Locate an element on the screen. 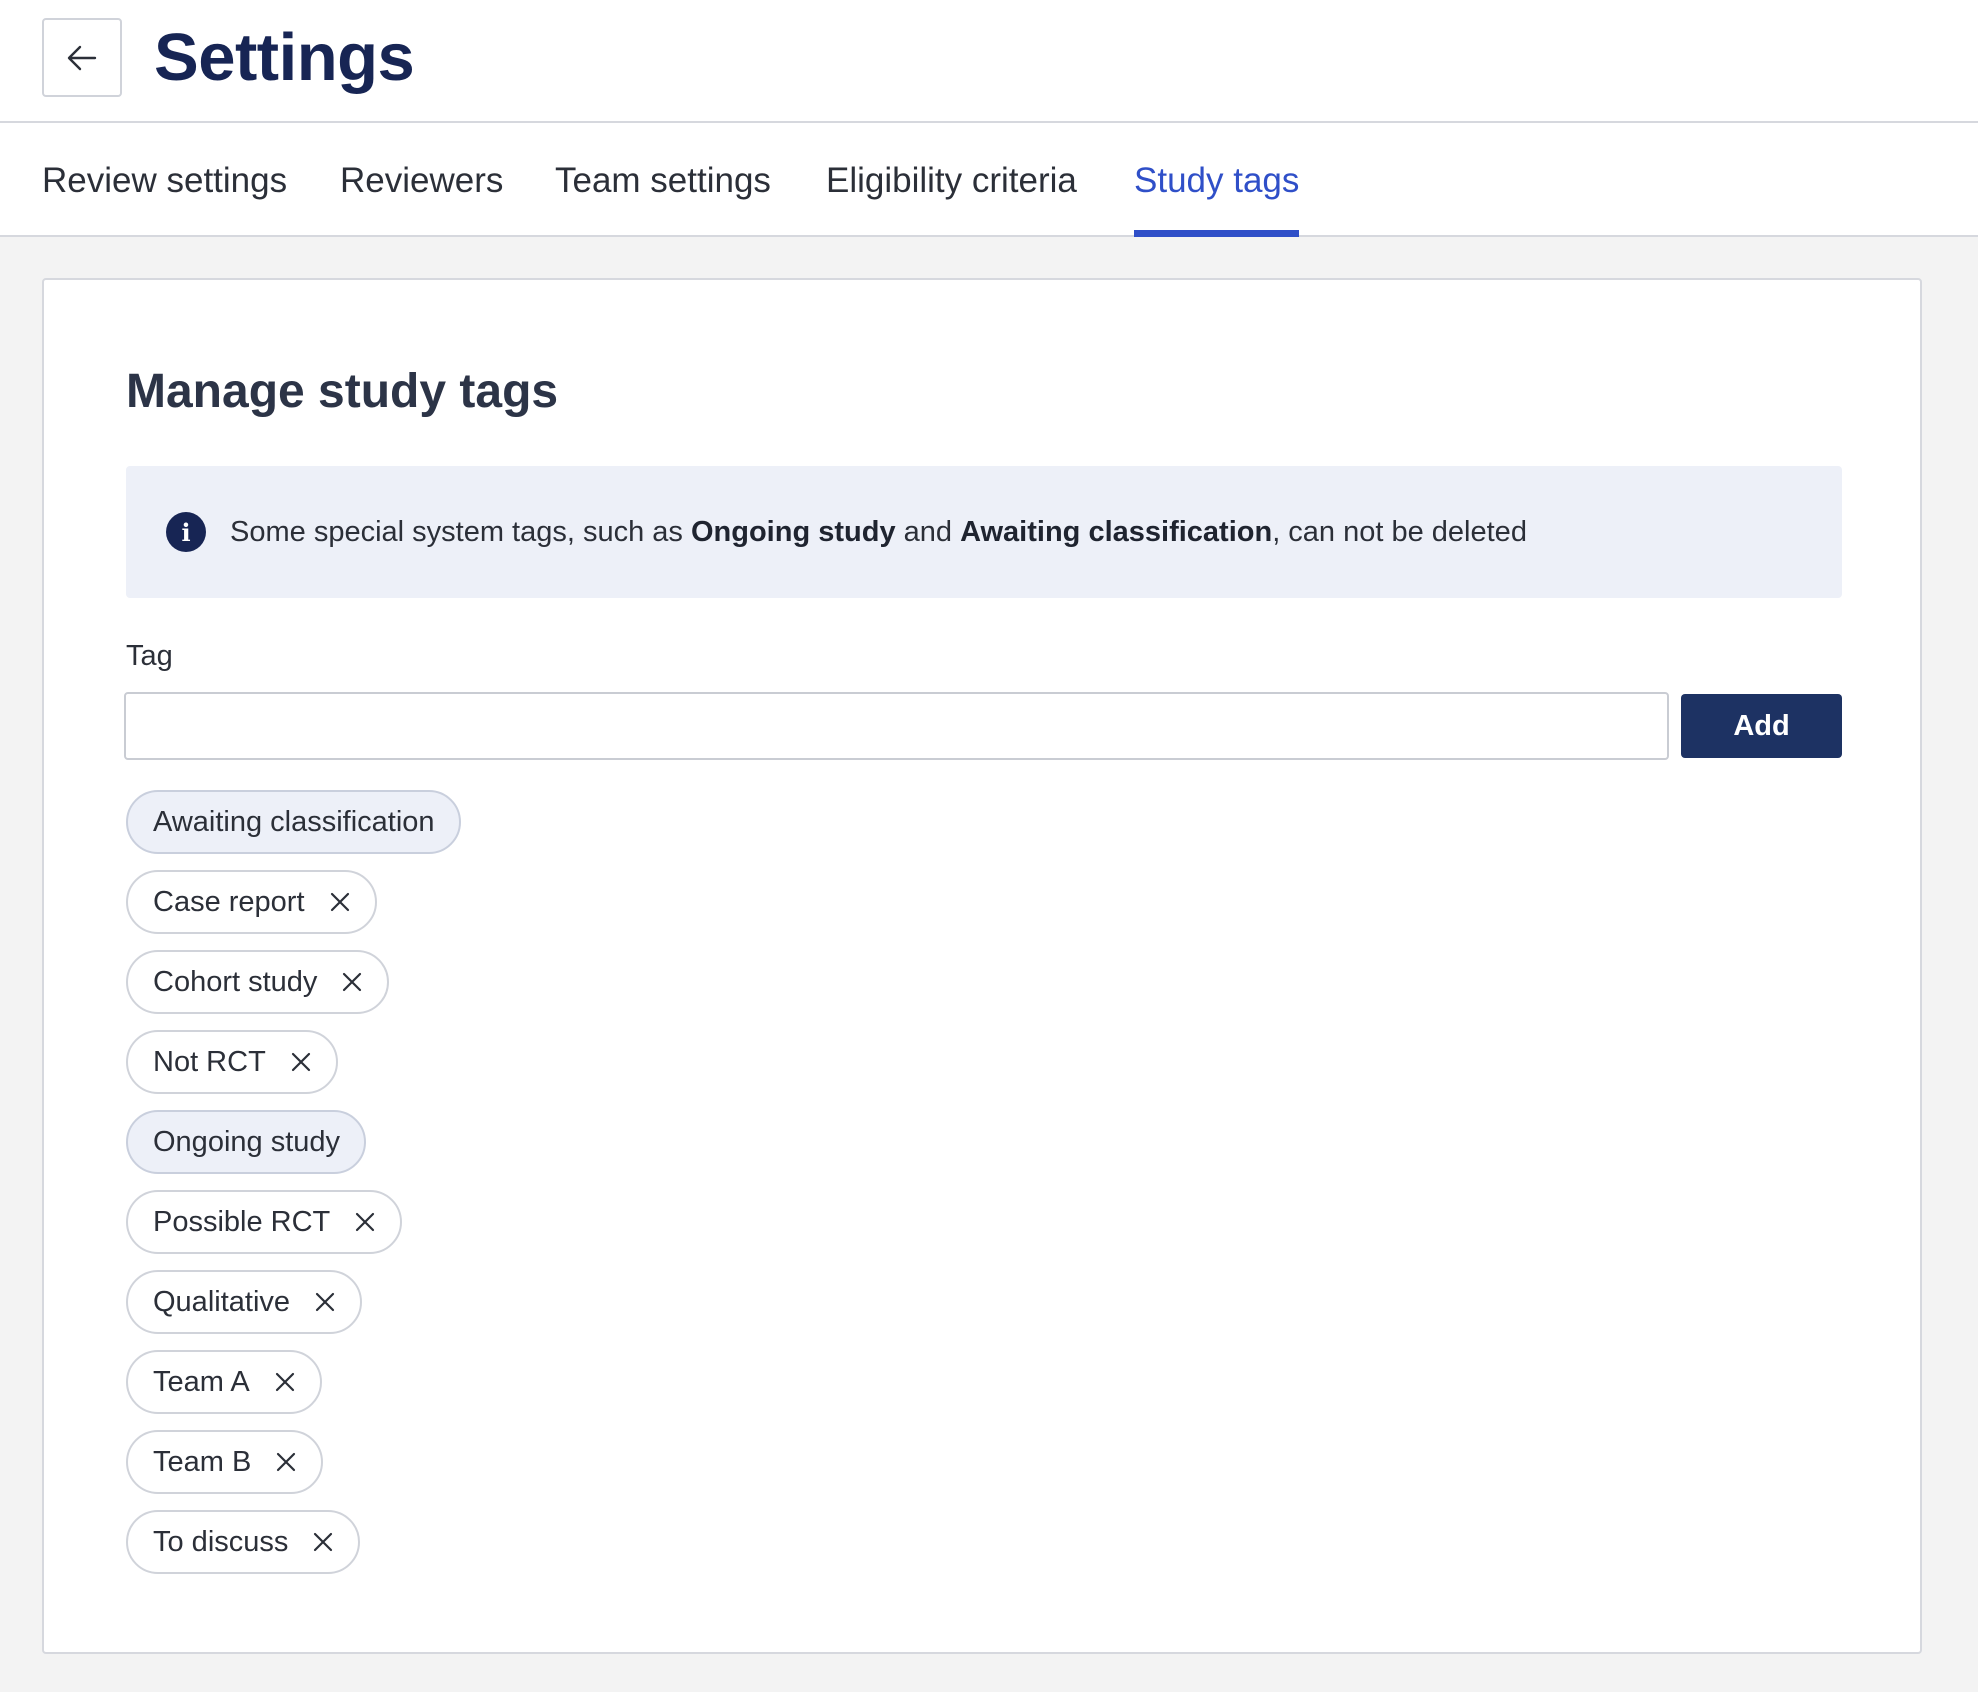  section-title: Manage study tags is located at coordinates (342, 391).